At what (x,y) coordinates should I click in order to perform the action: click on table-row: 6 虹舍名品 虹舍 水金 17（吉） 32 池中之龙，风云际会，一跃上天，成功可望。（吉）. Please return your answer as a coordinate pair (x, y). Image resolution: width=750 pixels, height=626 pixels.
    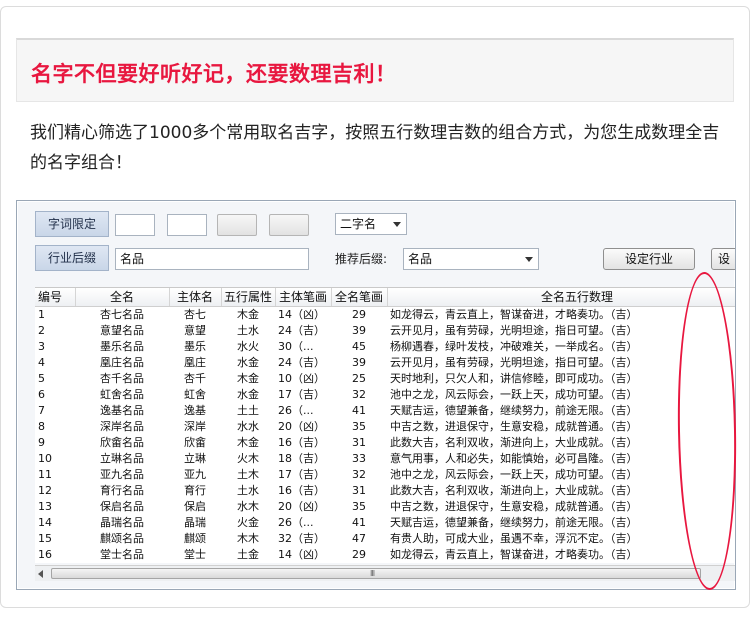
    Looking at the image, I should click on (385, 395).